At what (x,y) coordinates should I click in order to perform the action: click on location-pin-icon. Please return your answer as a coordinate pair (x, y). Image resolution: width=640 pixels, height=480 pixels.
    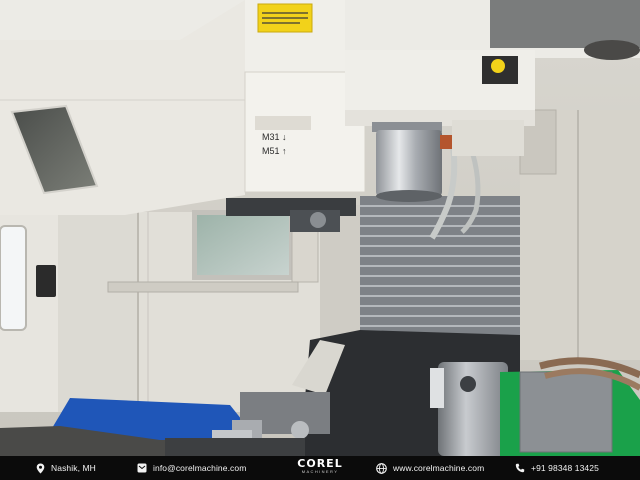
    Looking at the image, I should click on (40, 468).